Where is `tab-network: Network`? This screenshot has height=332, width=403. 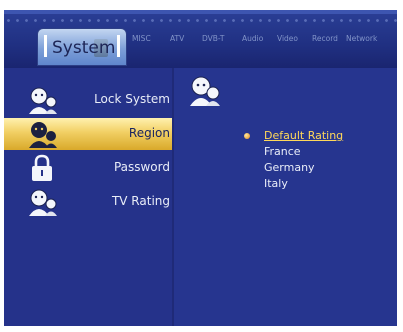 tab-network: Network is located at coordinates (361, 38).